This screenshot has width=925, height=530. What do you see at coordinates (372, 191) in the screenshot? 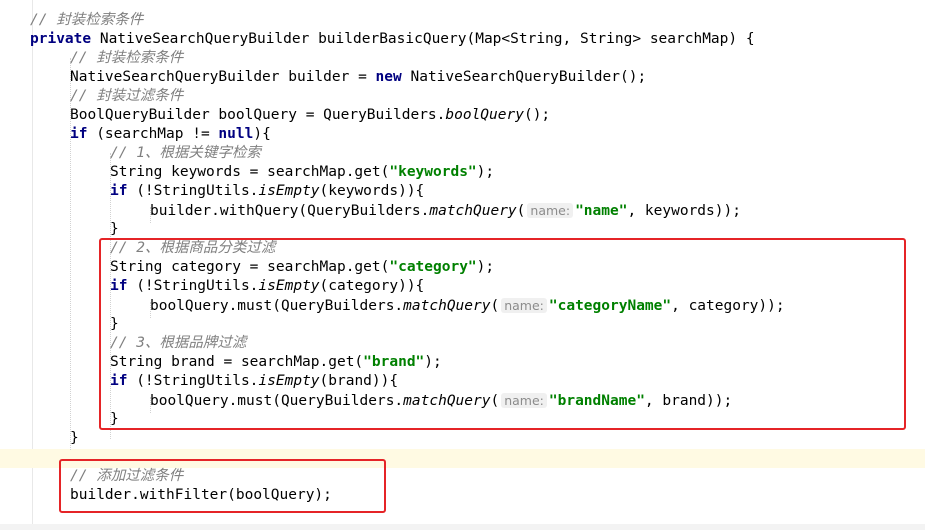
I see `code-token: (keywords)){` at bounding box center [372, 191].